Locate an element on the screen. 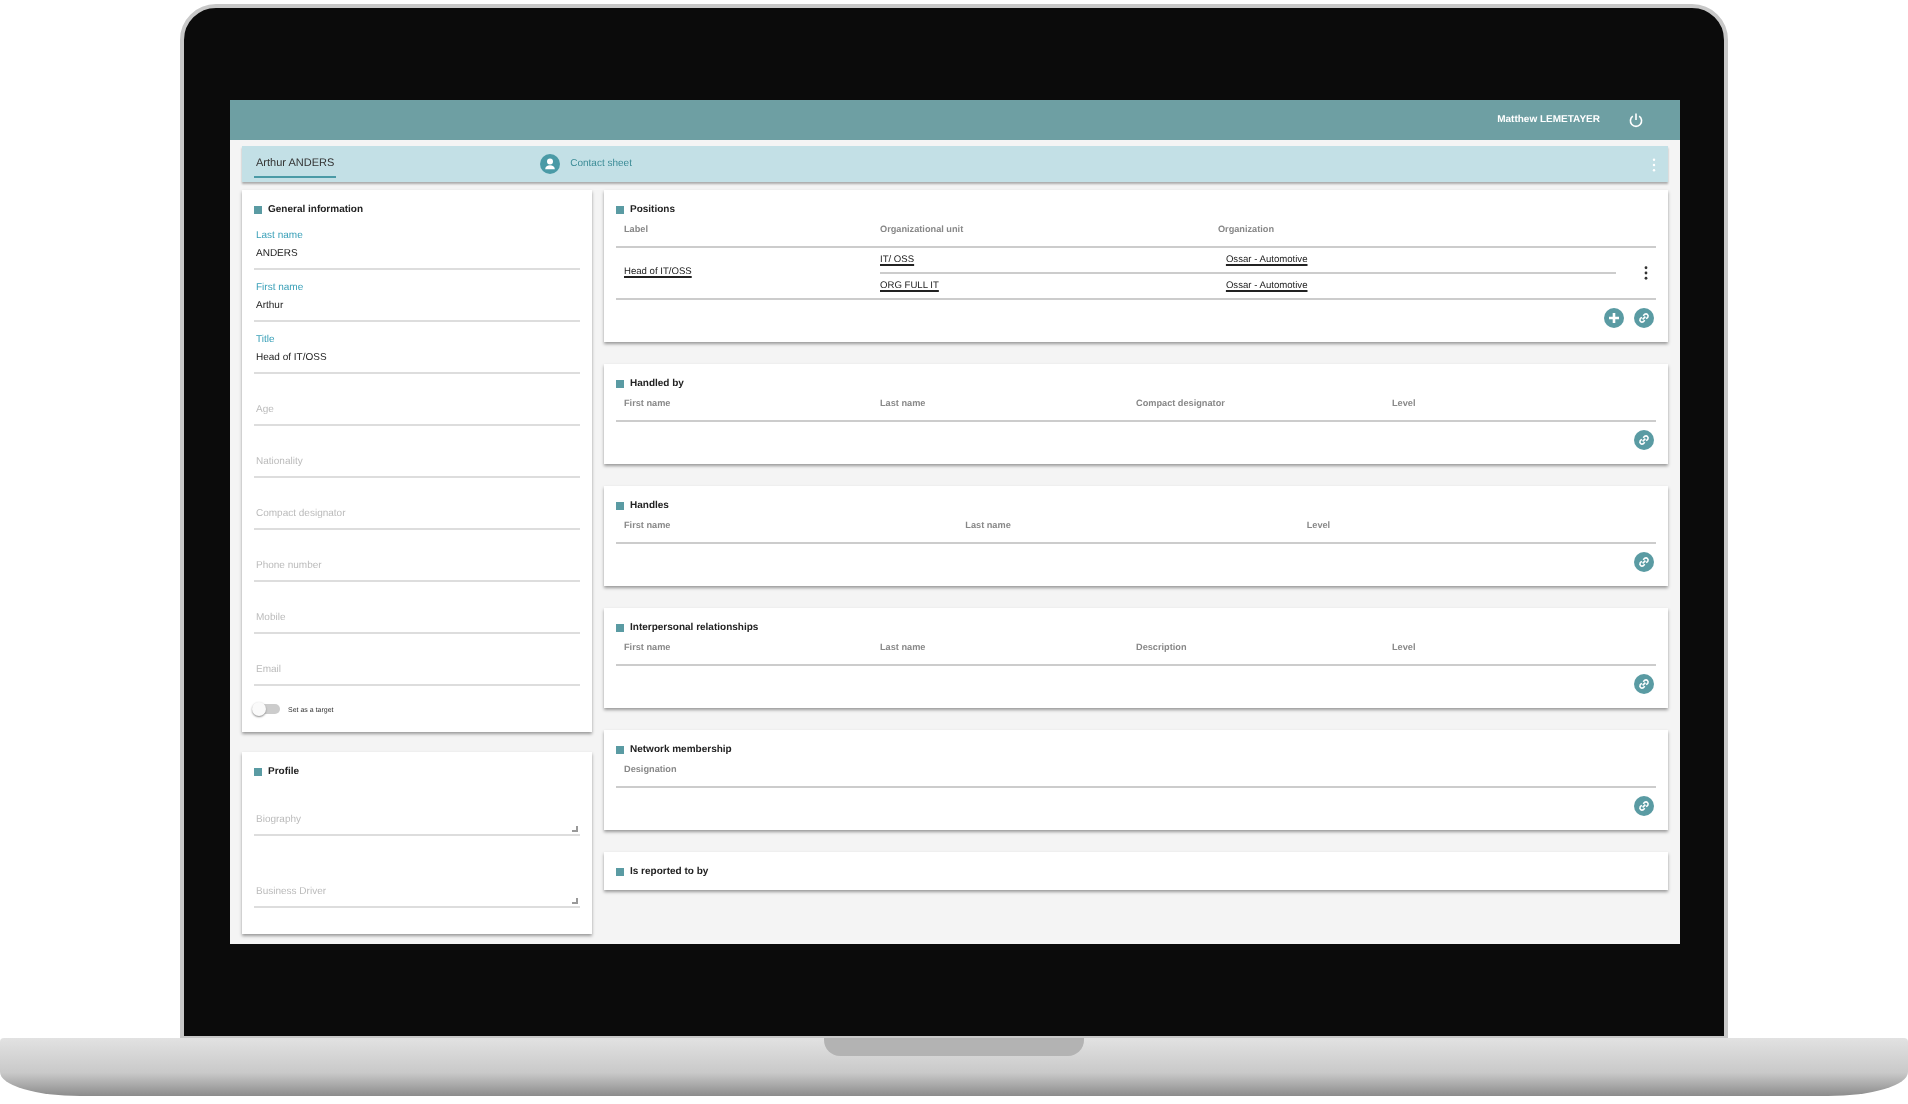 The width and height of the screenshot is (1908, 1104). power-icon is located at coordinates (1636, 120).